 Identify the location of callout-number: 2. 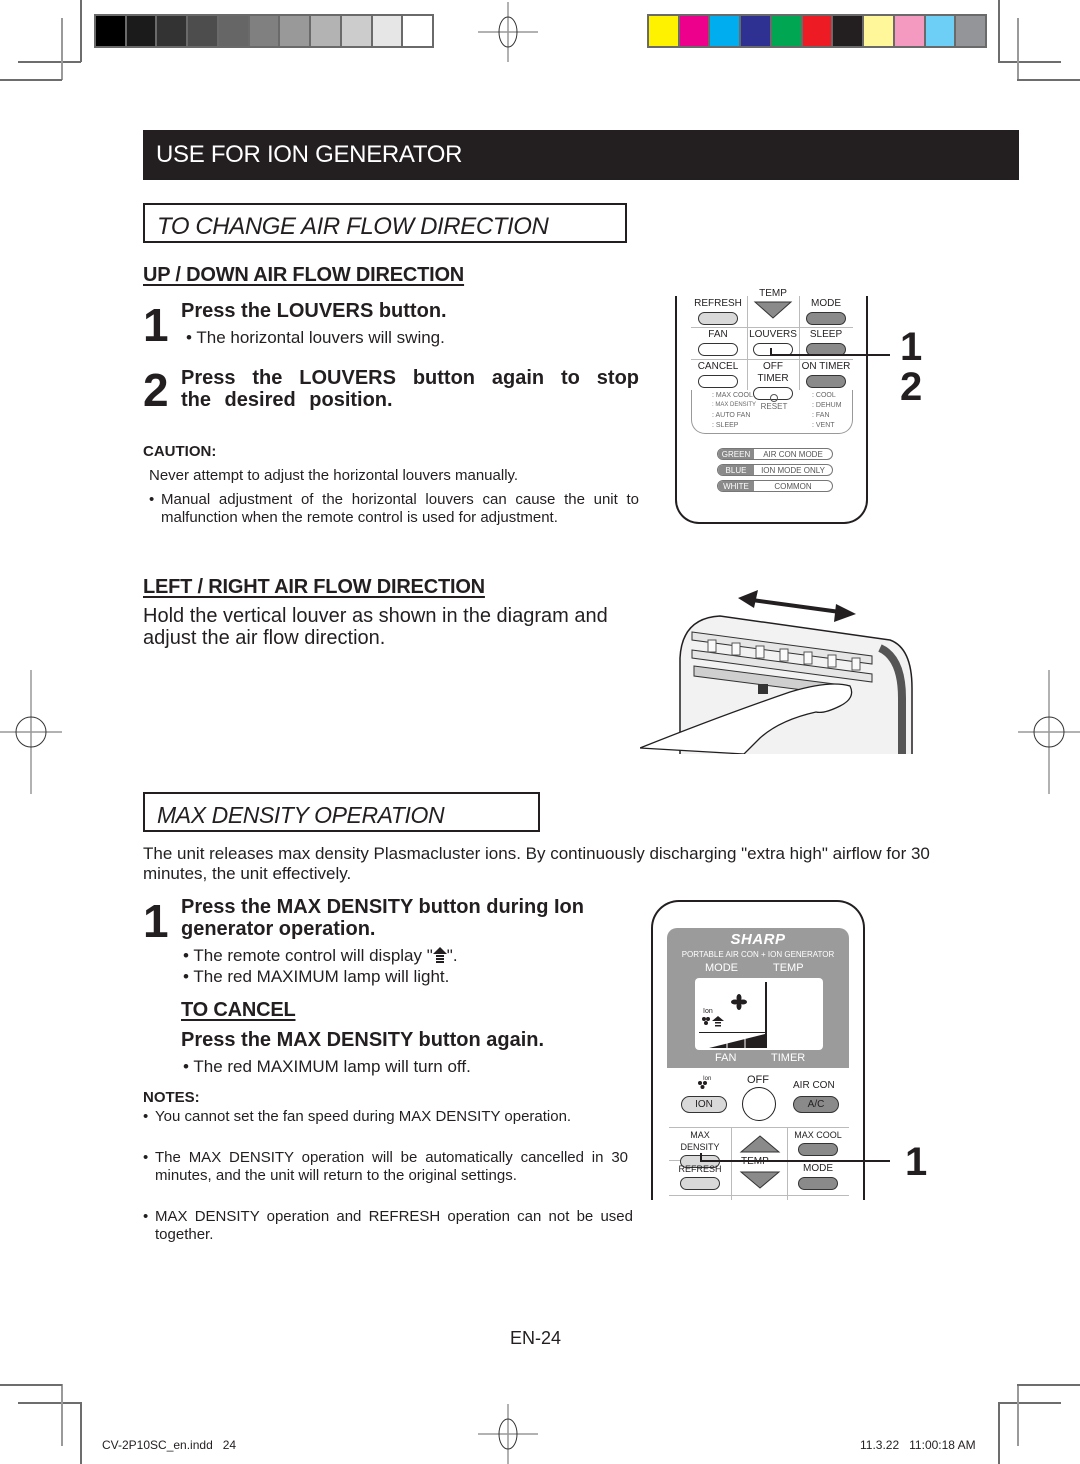
(911, 387).